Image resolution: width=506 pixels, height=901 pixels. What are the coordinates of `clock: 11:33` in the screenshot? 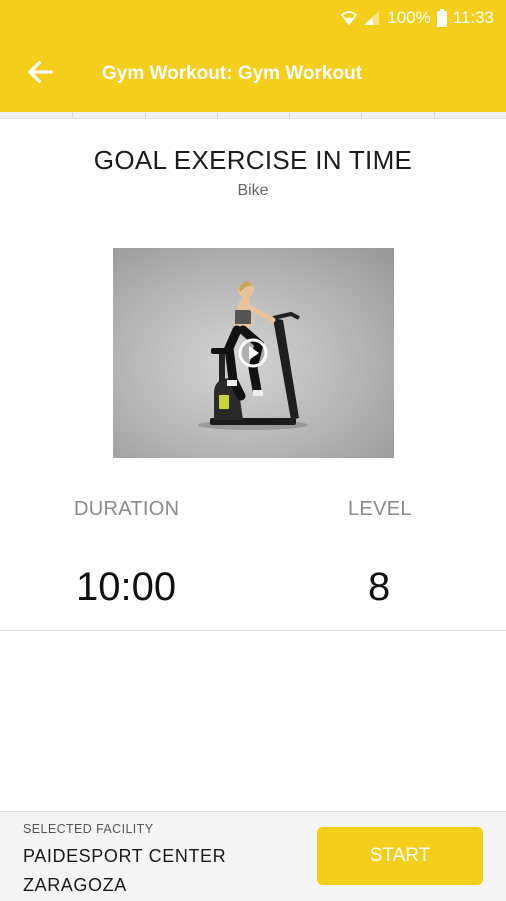 It's located at (473, 17).